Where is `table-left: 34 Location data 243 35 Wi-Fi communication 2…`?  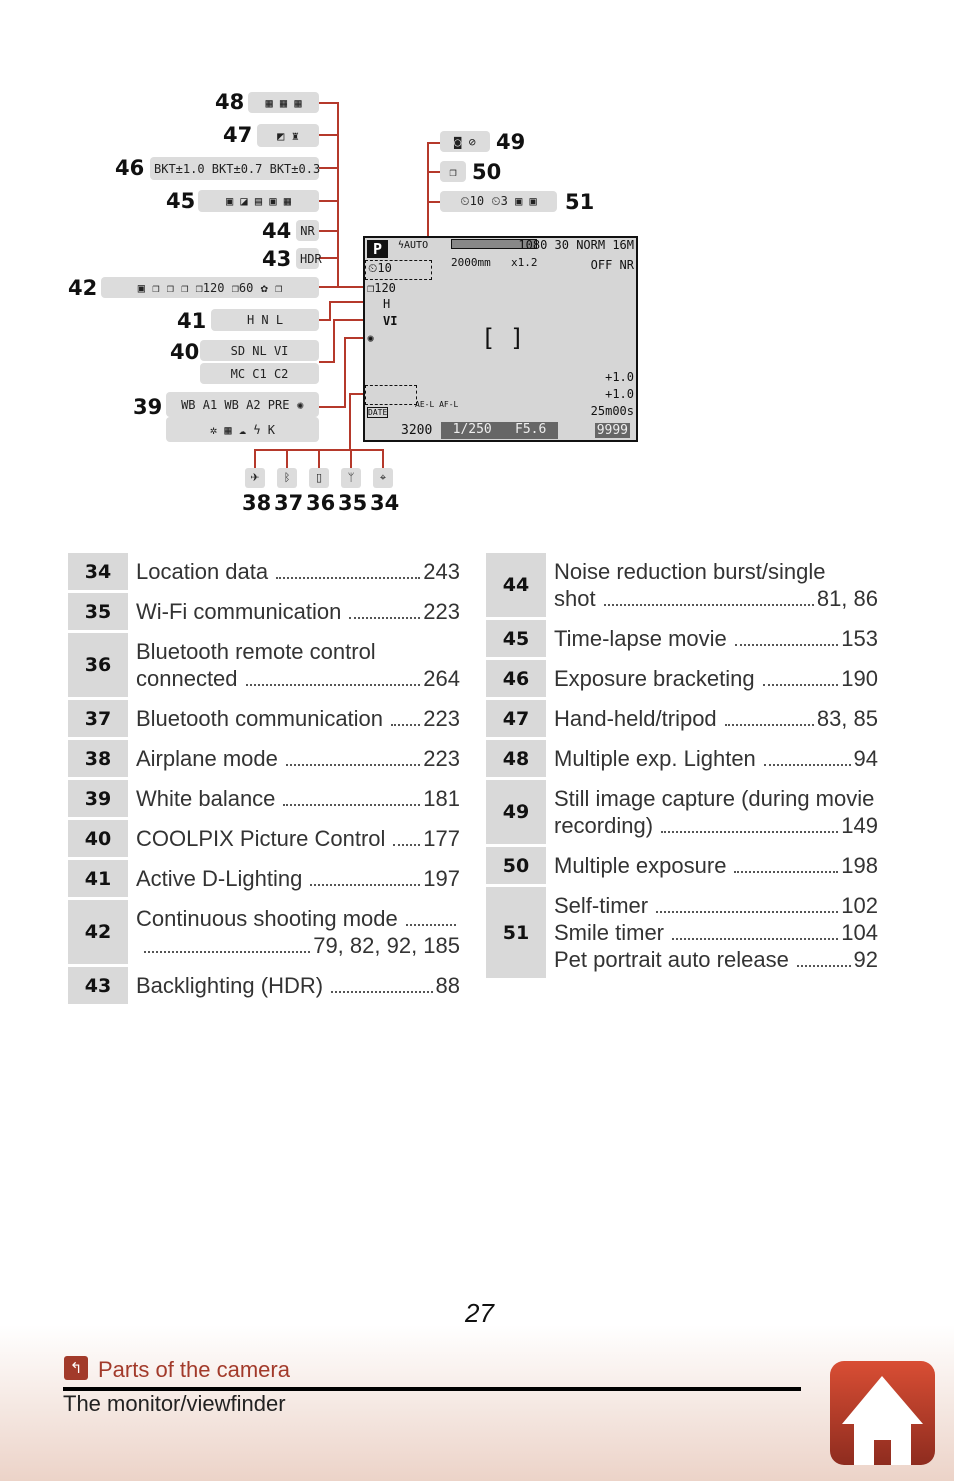
table-left: 34 Location data 243 35 Wi-Fi communication 2… is located at coordinates (264, 780).